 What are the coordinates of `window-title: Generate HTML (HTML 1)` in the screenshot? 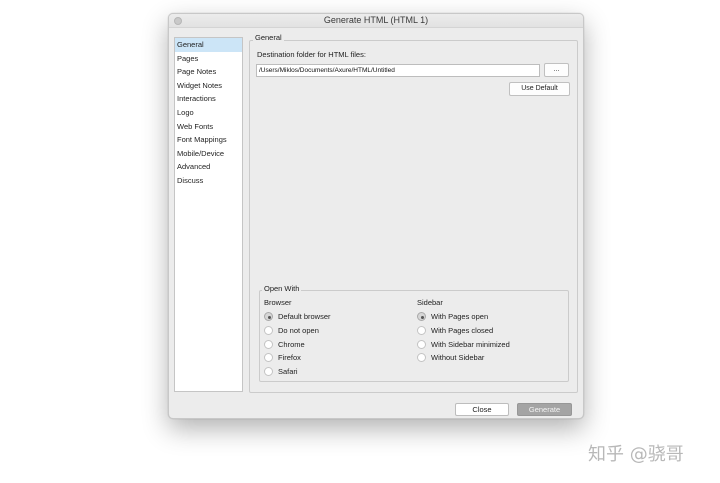 It's located at (376, 20).